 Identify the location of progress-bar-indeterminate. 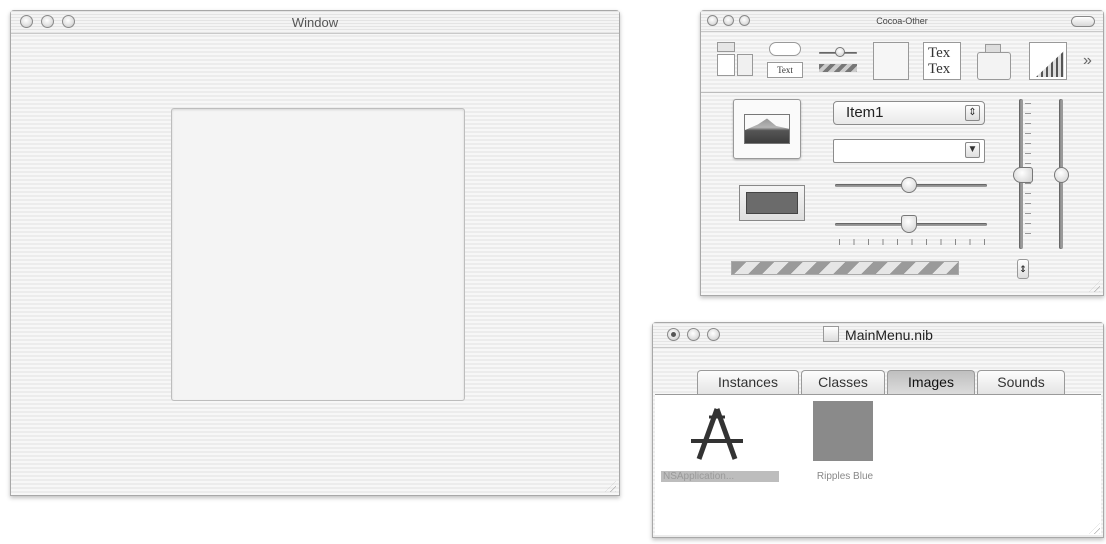
(845, 268).